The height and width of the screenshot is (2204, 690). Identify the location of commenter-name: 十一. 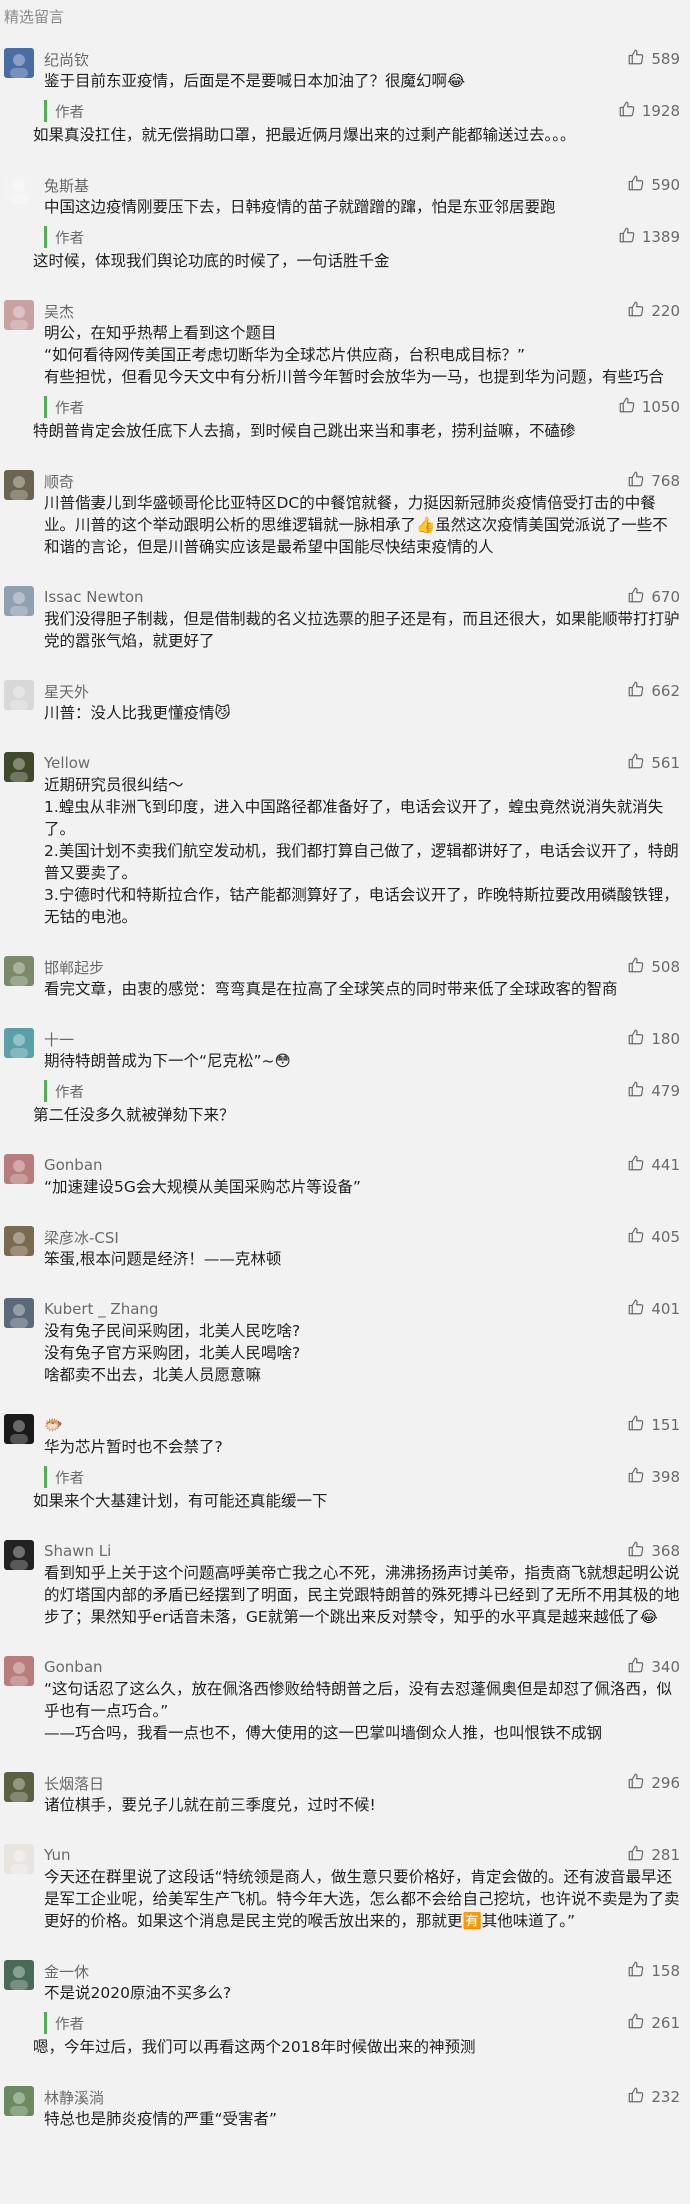
(59, 1039).